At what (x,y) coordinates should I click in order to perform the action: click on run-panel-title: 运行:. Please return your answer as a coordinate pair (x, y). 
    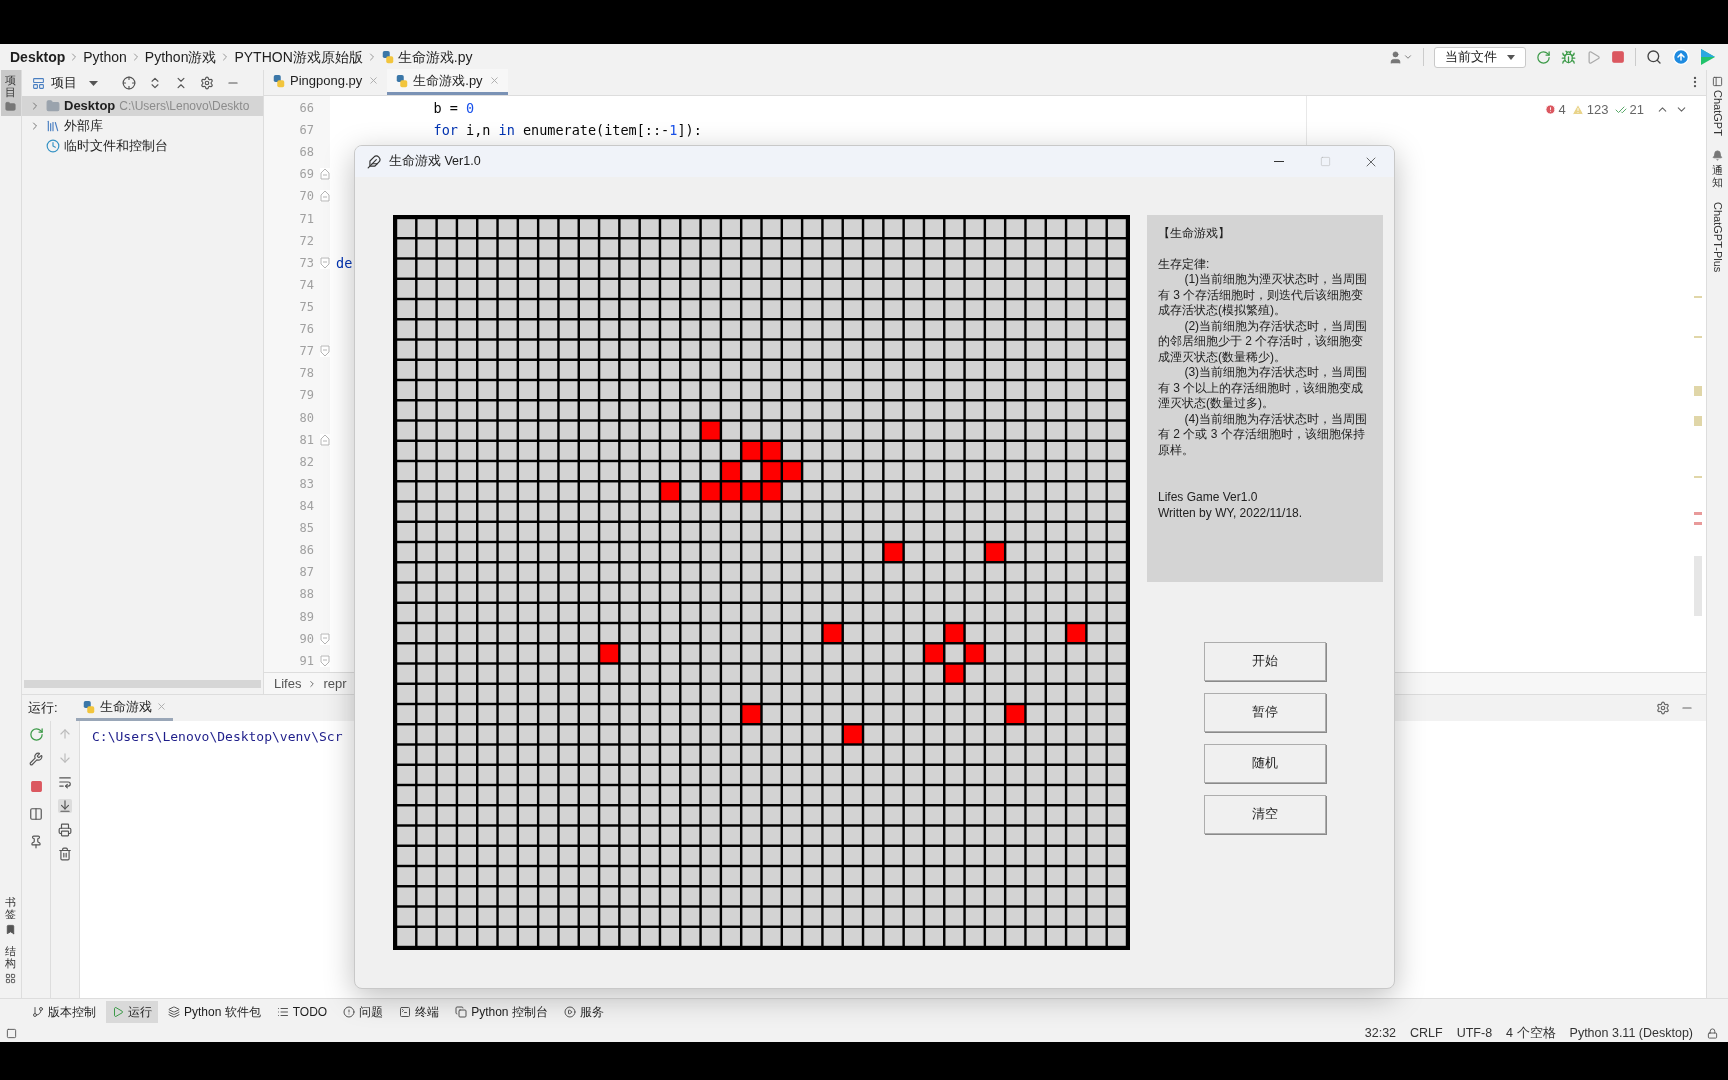
    Looking at the image, I should click on (43, 708).